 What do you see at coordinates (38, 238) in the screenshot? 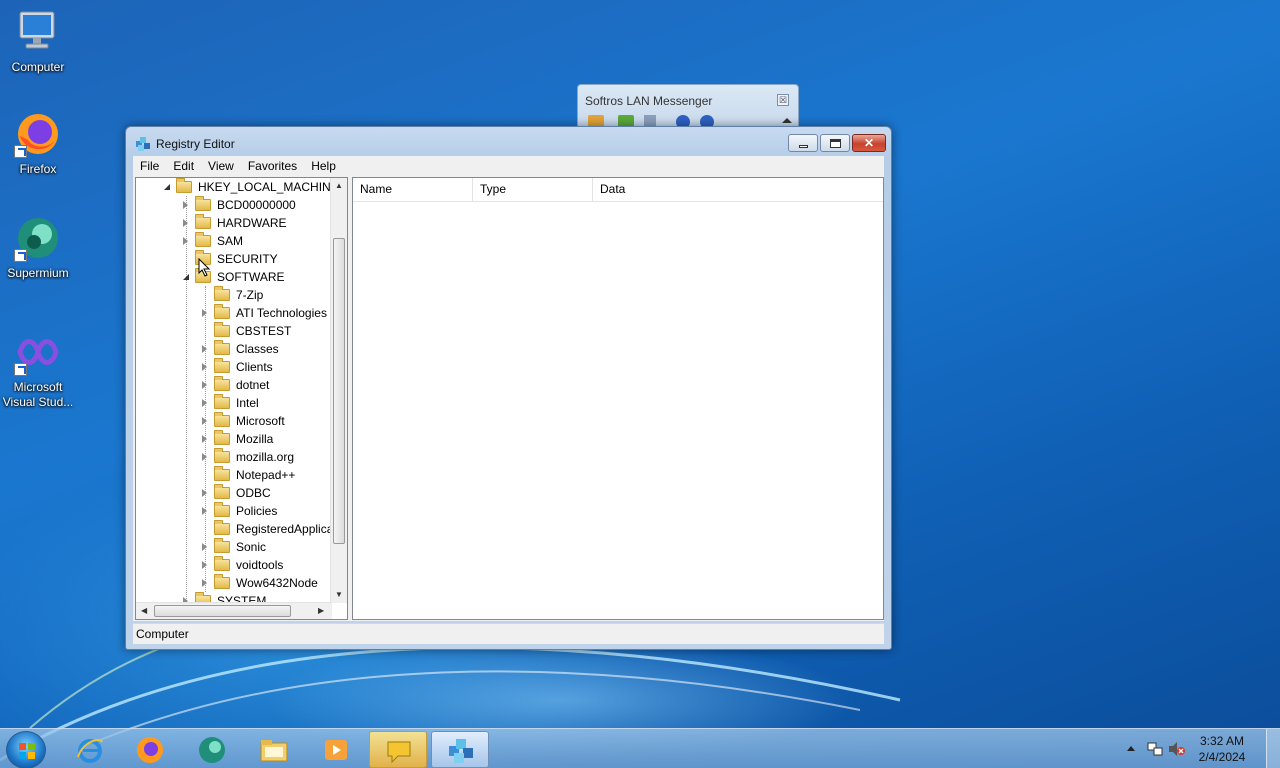
I see `supermium-icon` at bounding box center [38, 238].